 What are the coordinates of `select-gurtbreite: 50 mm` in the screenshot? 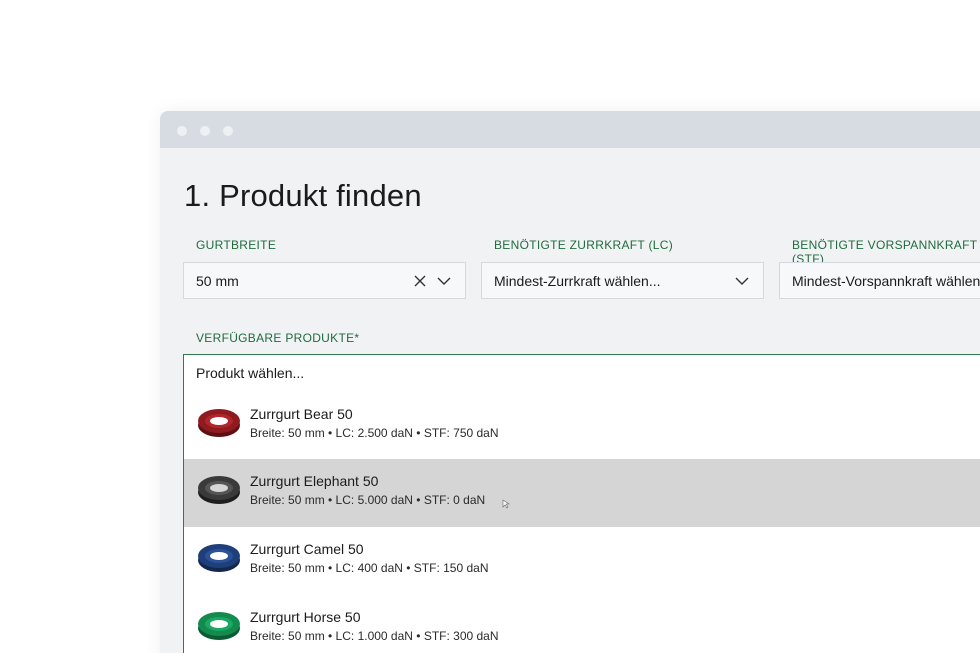 It's located at (324, 280).